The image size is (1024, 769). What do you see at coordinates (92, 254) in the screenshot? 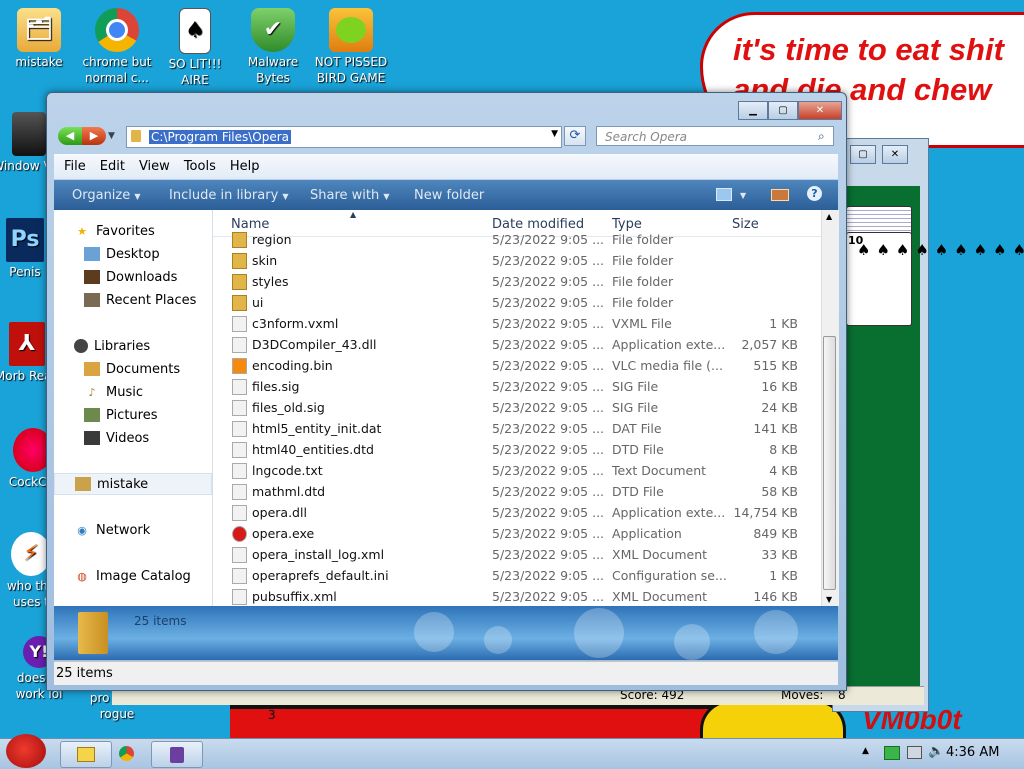
I see `desktop-icon` at bounding box center [92, 254].